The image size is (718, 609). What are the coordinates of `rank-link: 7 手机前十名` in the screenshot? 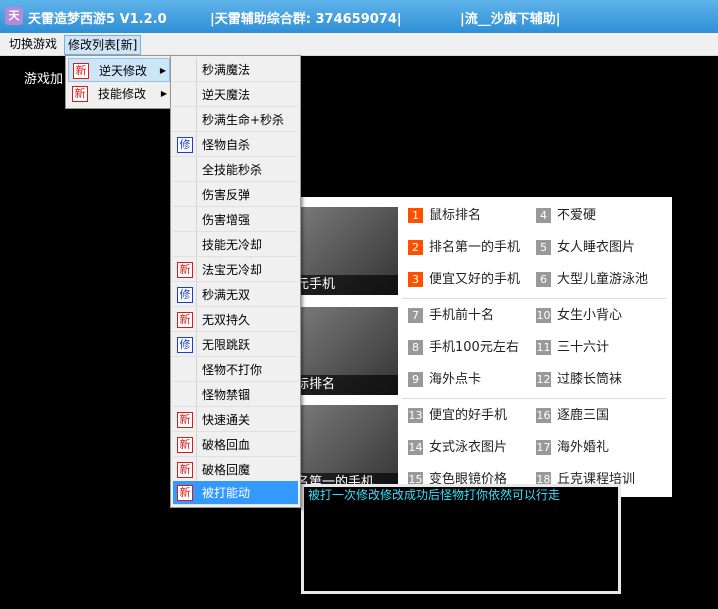 It's located at (451, 316).